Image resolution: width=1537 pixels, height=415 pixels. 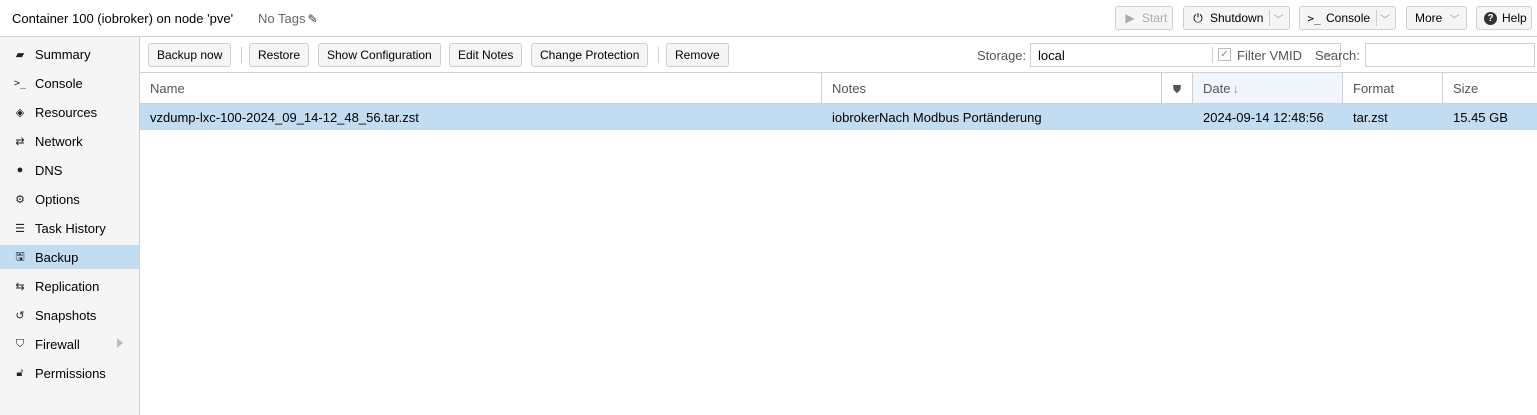 I want to click on change-protection-button: Change Protection, so click(x=590, y=55).